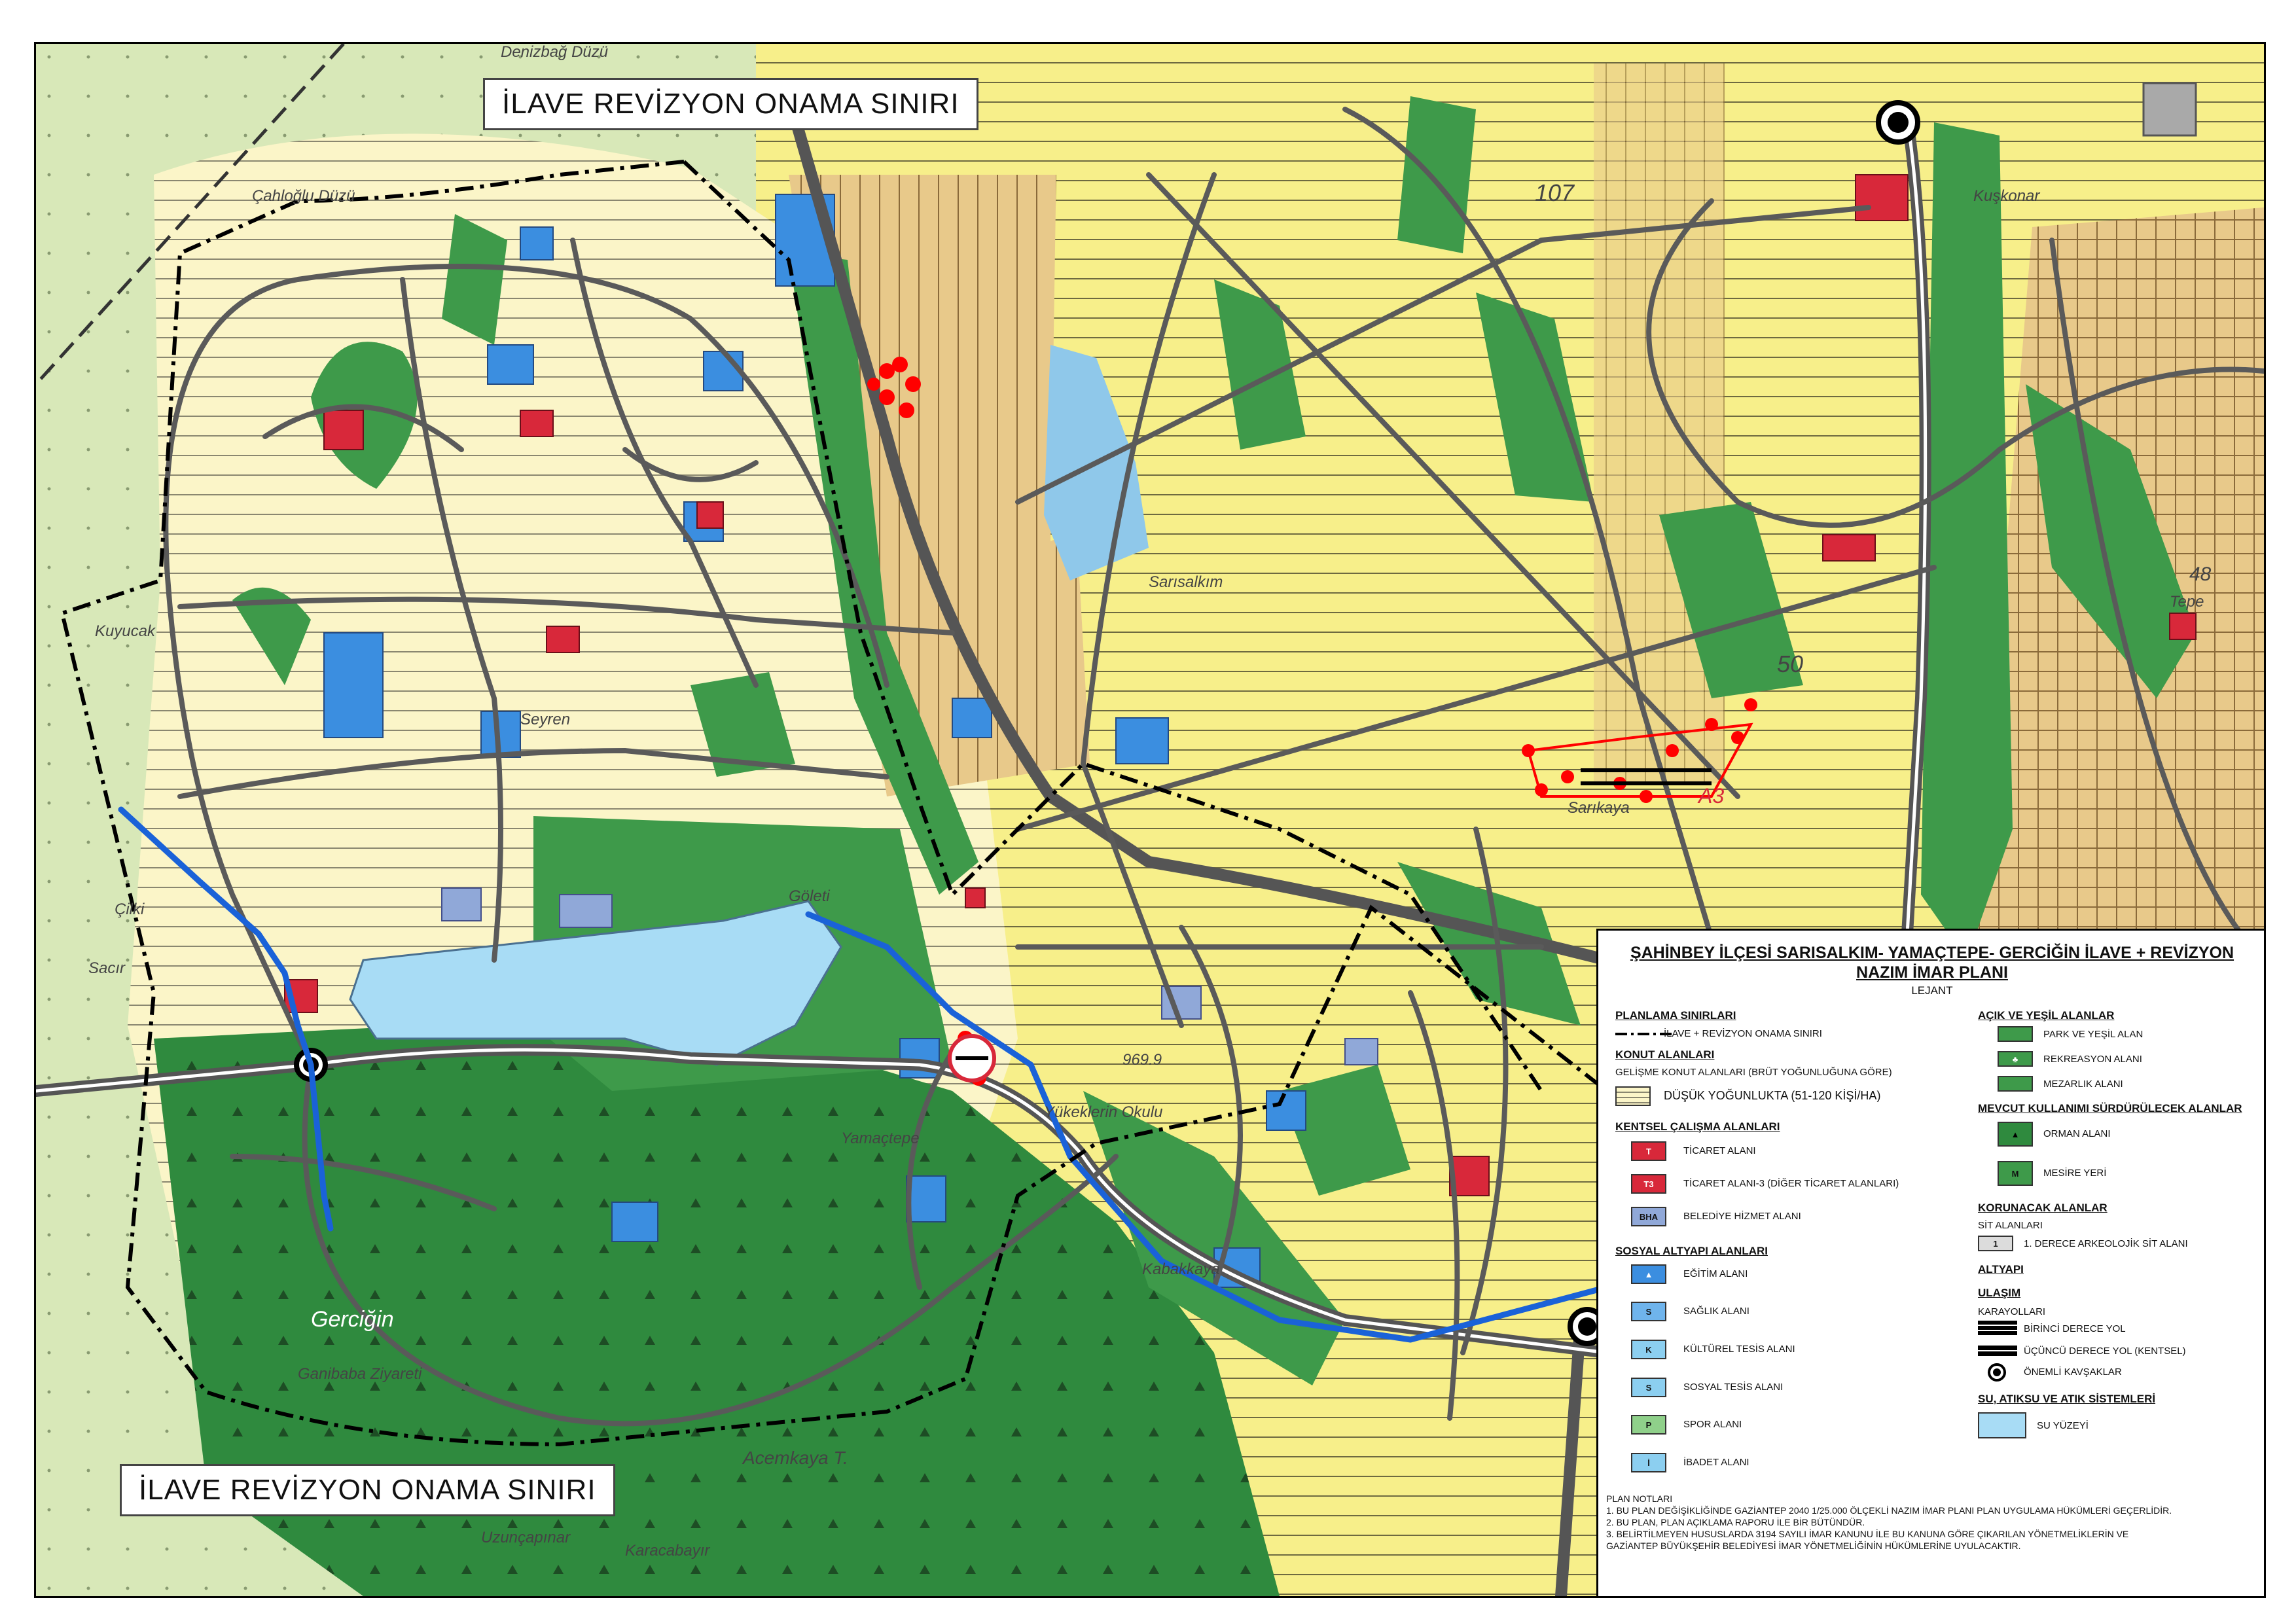 The width and height of the screenshot is (2296, 1623). Describe the element at coordinates (2083, 1084) in the screenshot. I see `legend-mezarlik: MEZARLIK ALANI` at that location.